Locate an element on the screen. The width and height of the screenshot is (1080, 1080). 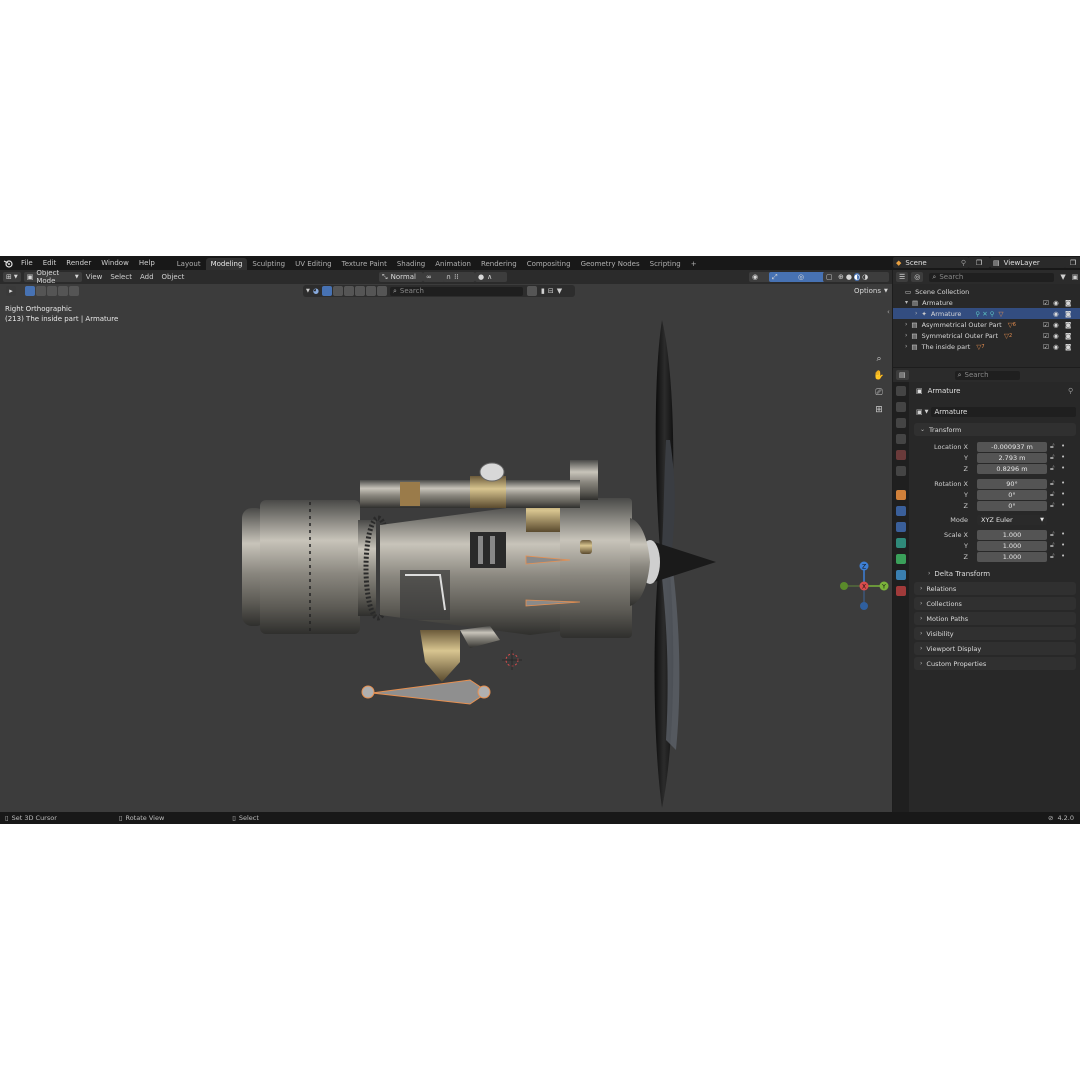
transform-panel-header: ⌄ Transform is located at coordinates (995, 429).